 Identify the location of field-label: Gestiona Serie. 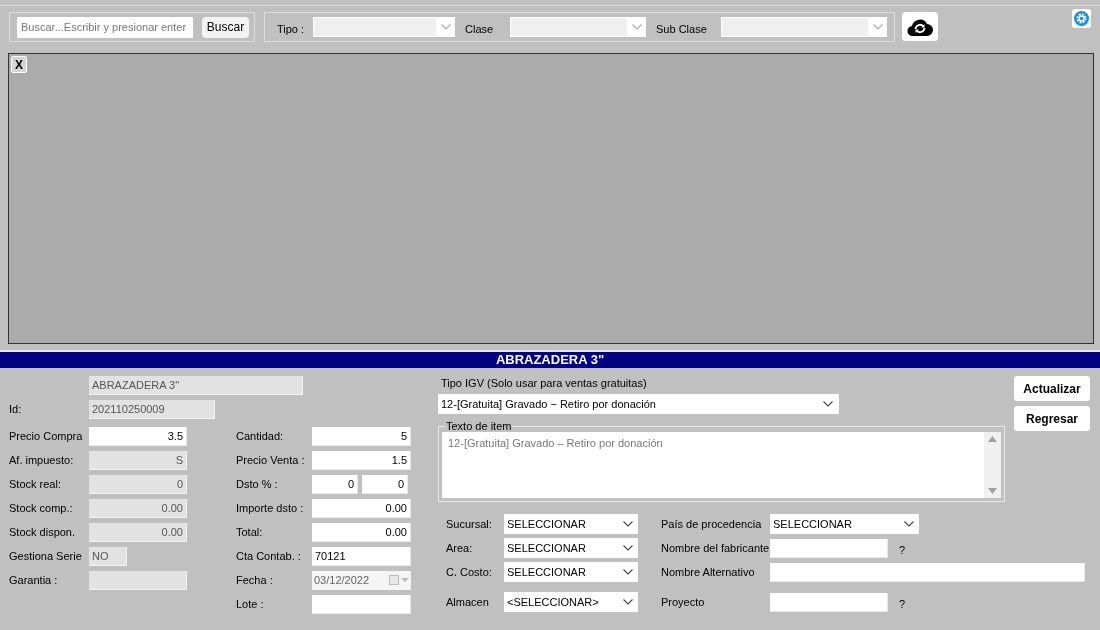
(46, 556).